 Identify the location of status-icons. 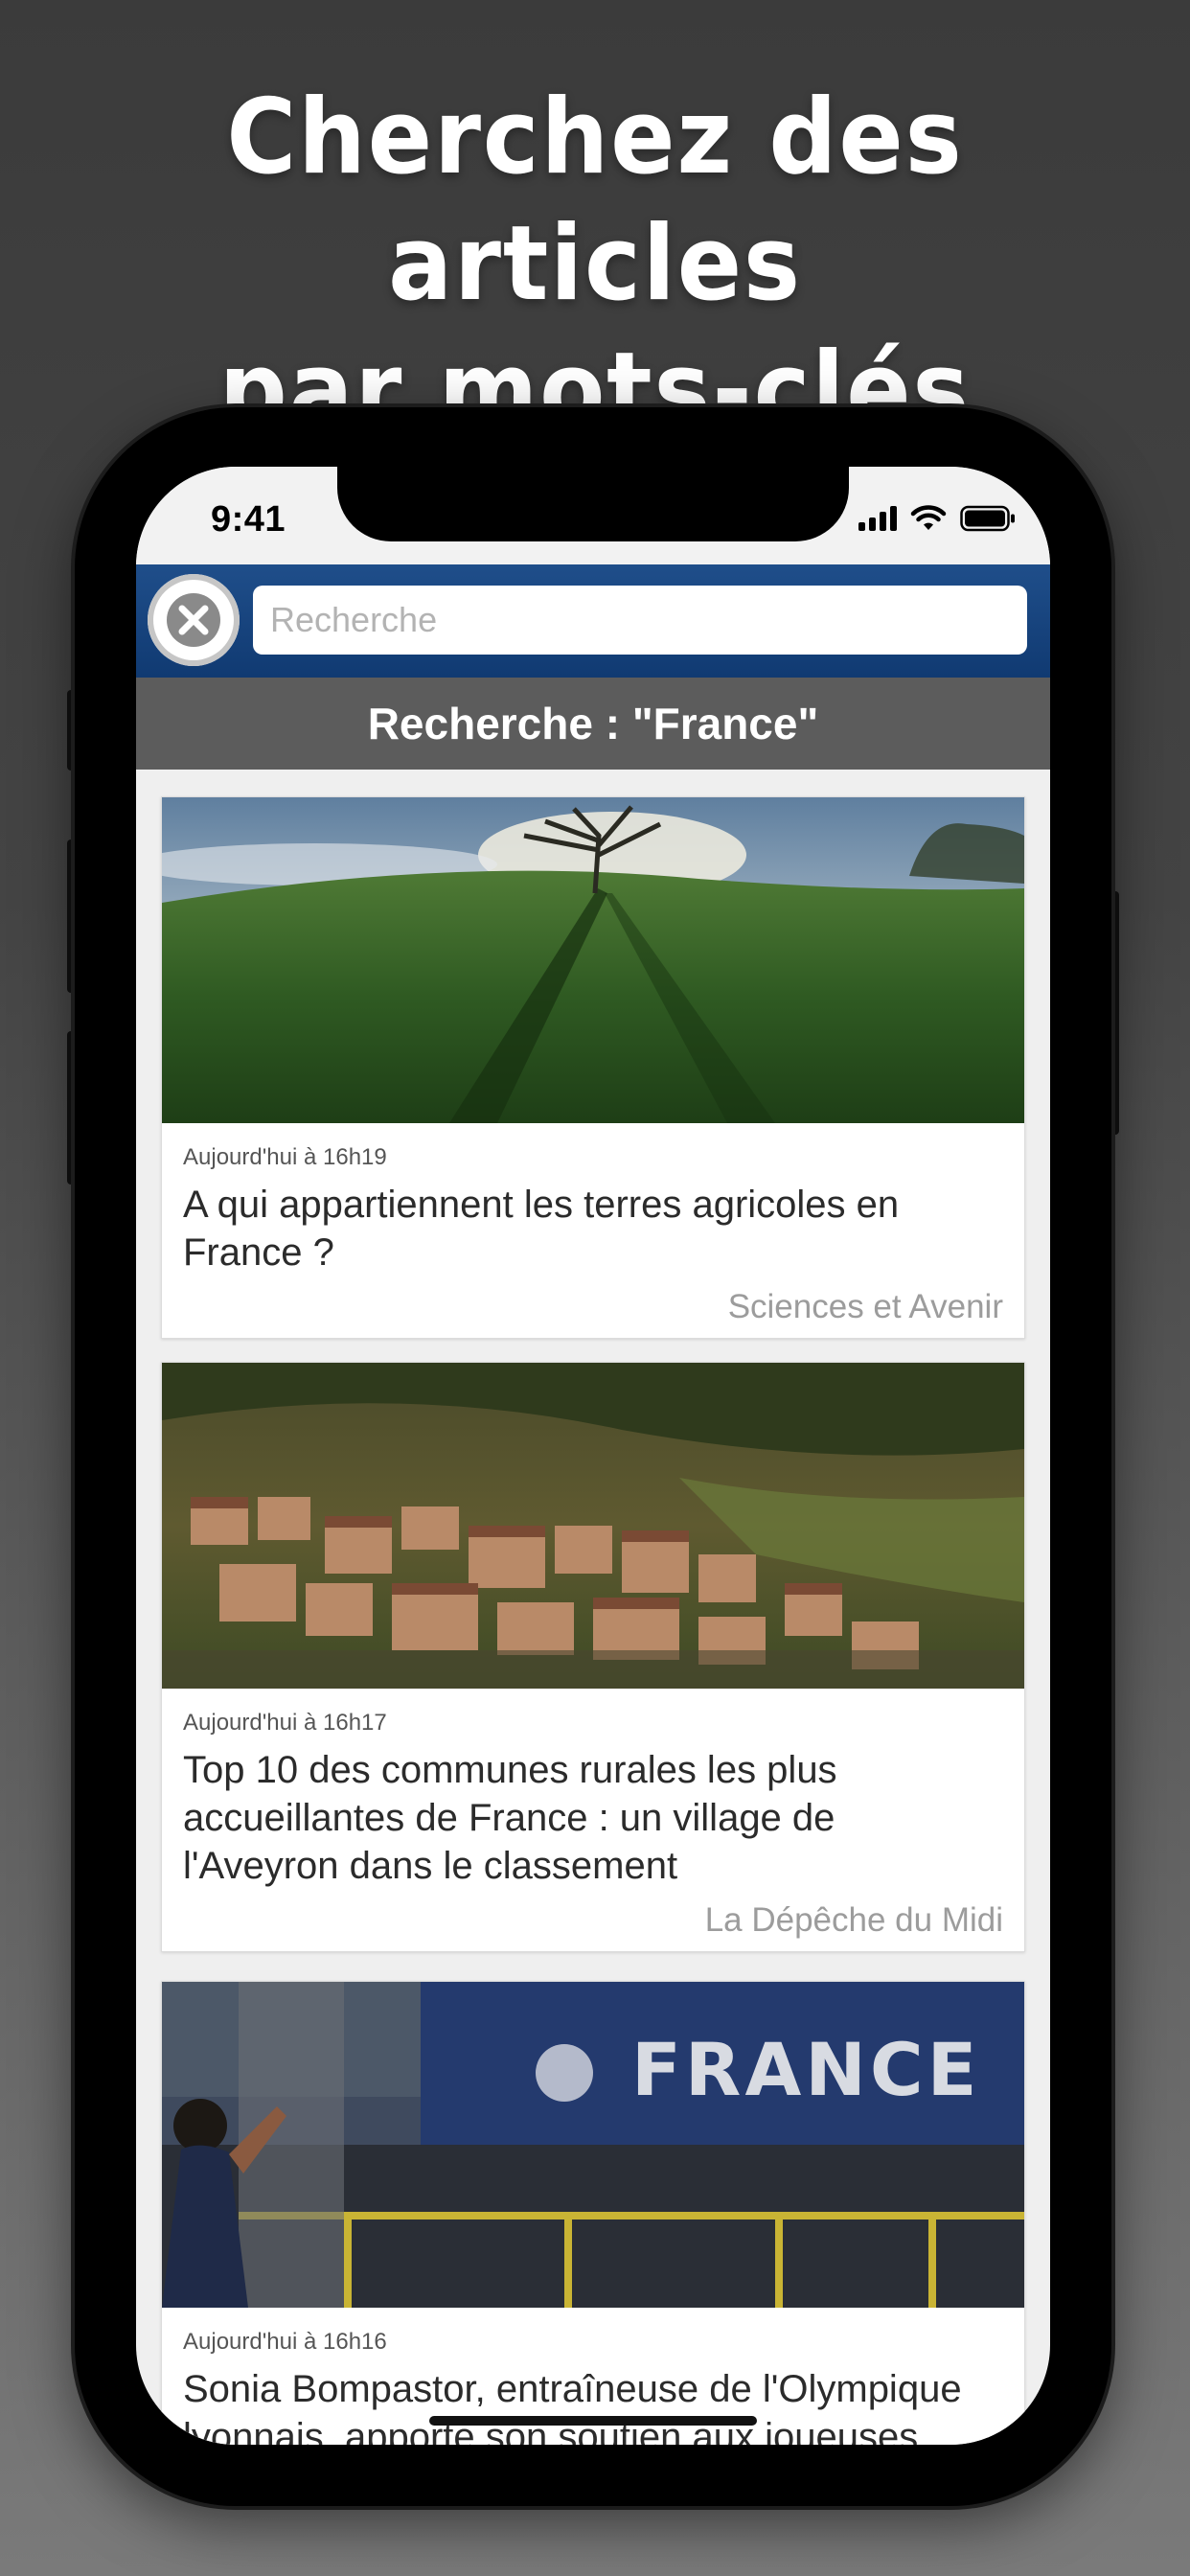
(937, 518).